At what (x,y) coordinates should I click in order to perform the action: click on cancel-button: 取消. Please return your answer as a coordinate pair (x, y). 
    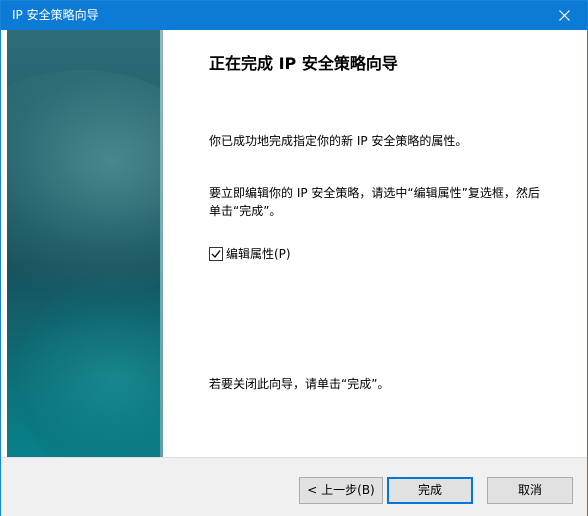
    Looking at the image, I should click on (530, 490).